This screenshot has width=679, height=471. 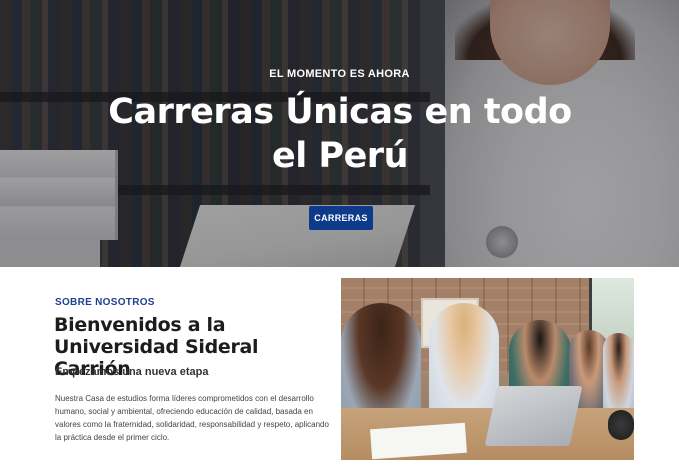 I want to click on hero-title: Carreras Únicas en todo el Perú, so click(x=340, y=134).